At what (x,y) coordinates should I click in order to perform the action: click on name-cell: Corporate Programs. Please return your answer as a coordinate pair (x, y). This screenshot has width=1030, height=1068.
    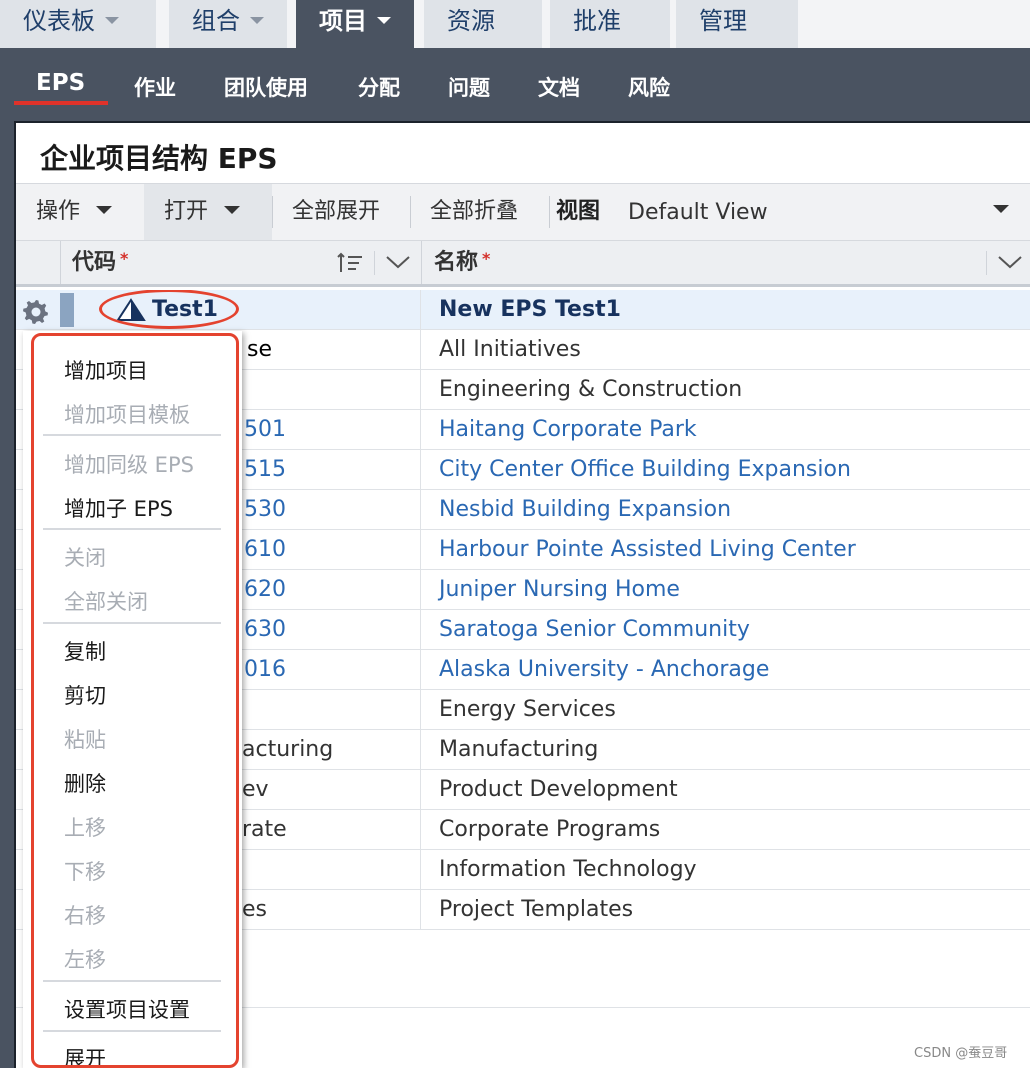
    Looking at the image, I should click on (550, 829).